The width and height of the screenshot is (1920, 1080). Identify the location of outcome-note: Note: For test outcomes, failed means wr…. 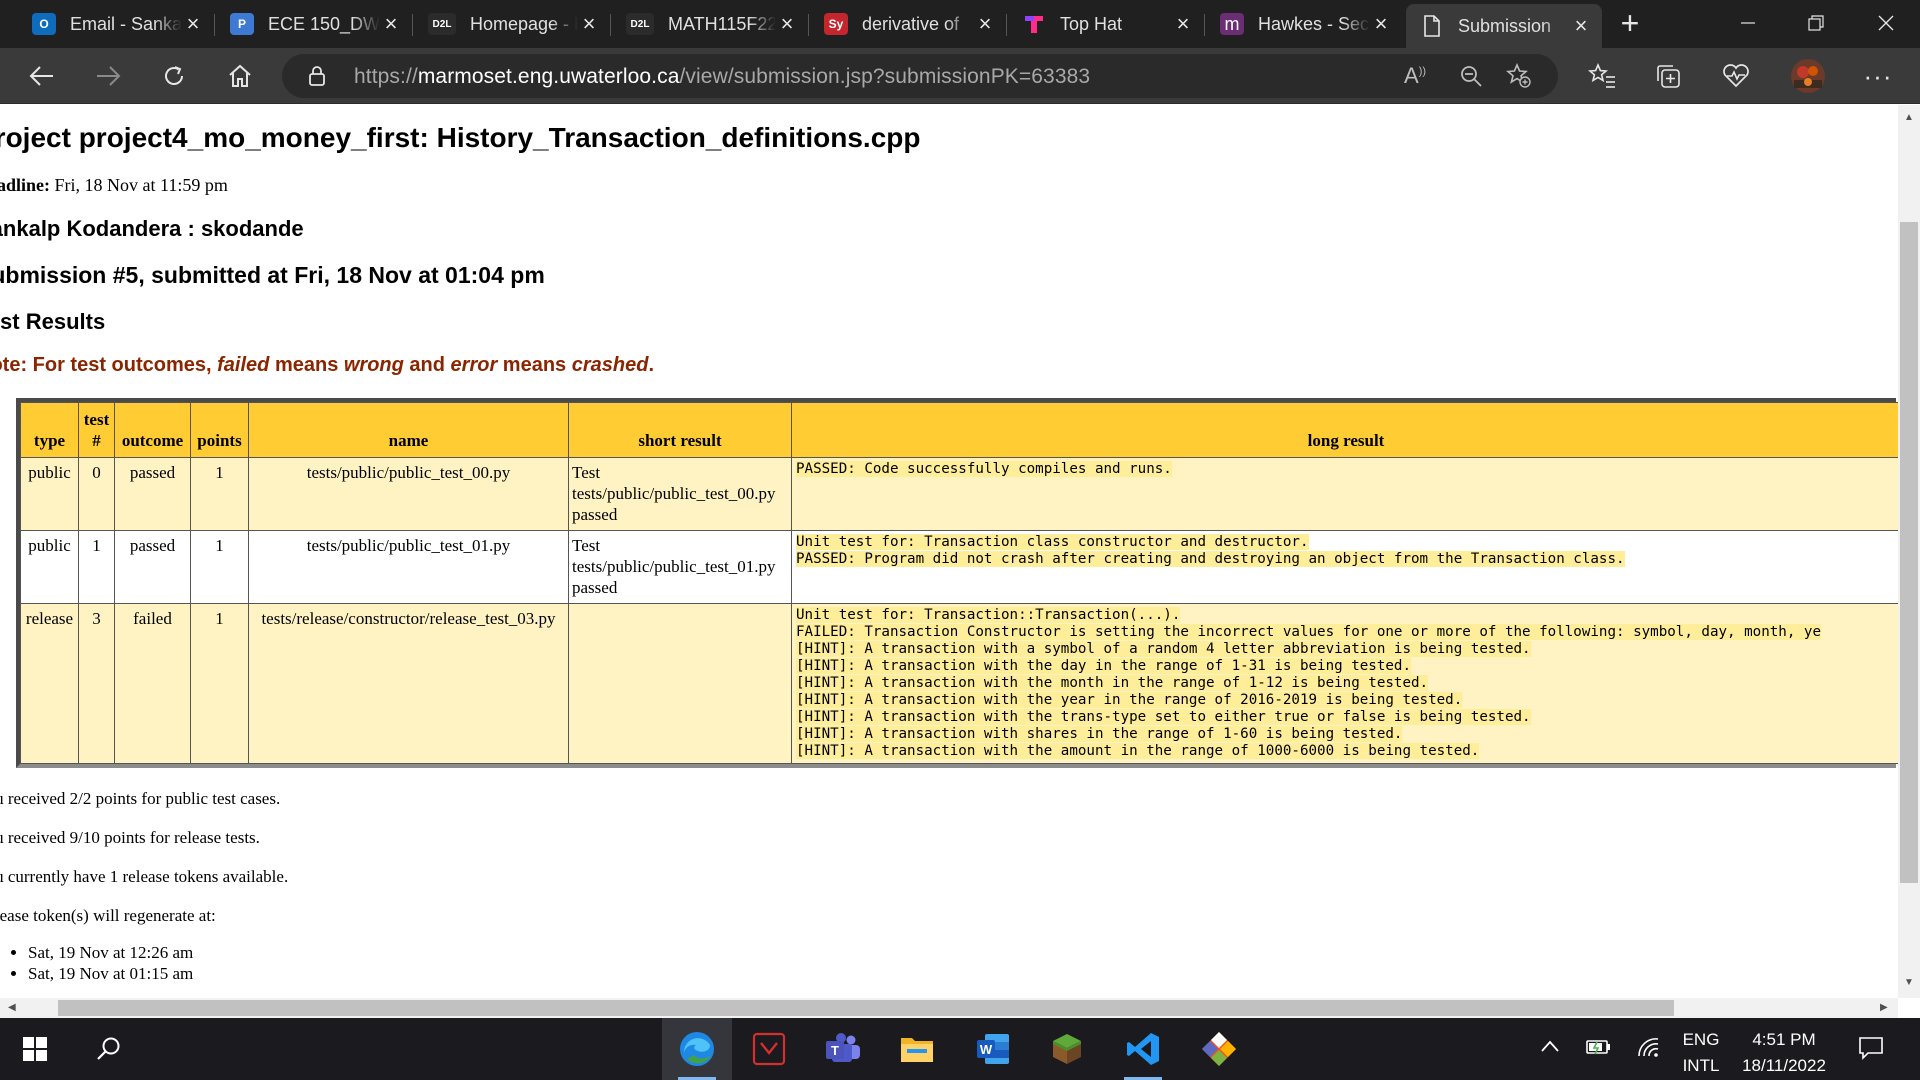
(327, 365).